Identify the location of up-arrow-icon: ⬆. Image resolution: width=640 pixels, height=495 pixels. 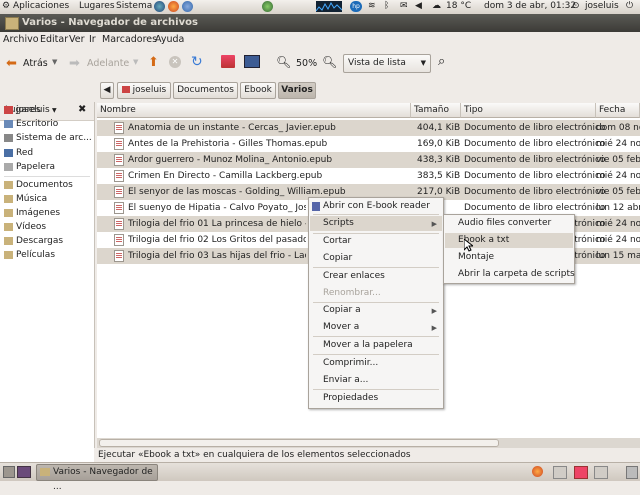
(153, 62).